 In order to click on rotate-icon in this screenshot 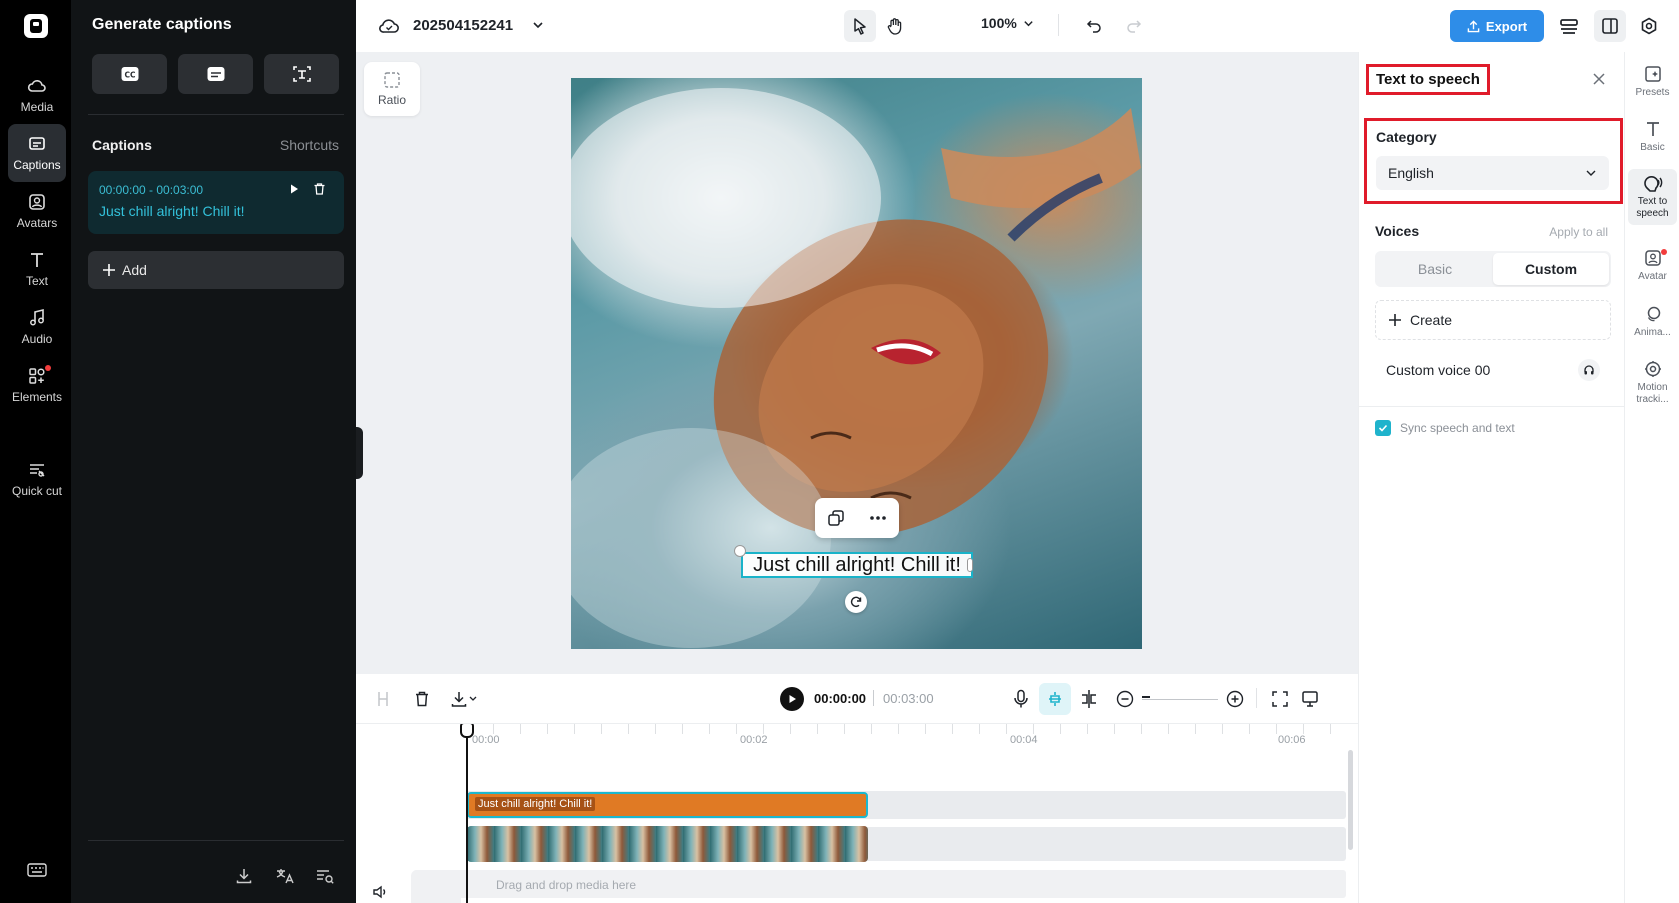, I will do `click(856, 602)`.